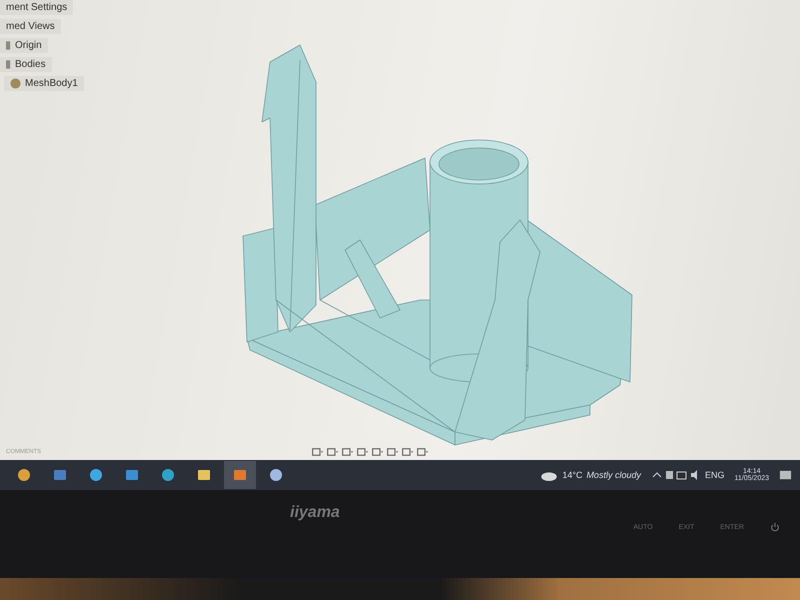 This screenshot has height=600, width=800. What do you see at coordinates (30, 26) in the screenshot?
I see `browser-item: med Views` at bounding box center [30, 26].